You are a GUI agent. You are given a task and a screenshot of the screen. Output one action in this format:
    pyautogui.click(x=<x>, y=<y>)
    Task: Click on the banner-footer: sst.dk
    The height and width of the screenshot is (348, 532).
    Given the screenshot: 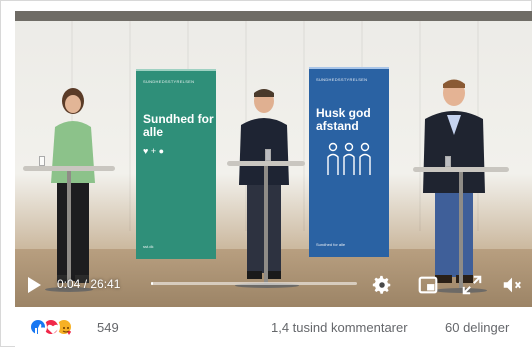 What is the action you would take?
    pyautogui.click(x=148, y=246)
    